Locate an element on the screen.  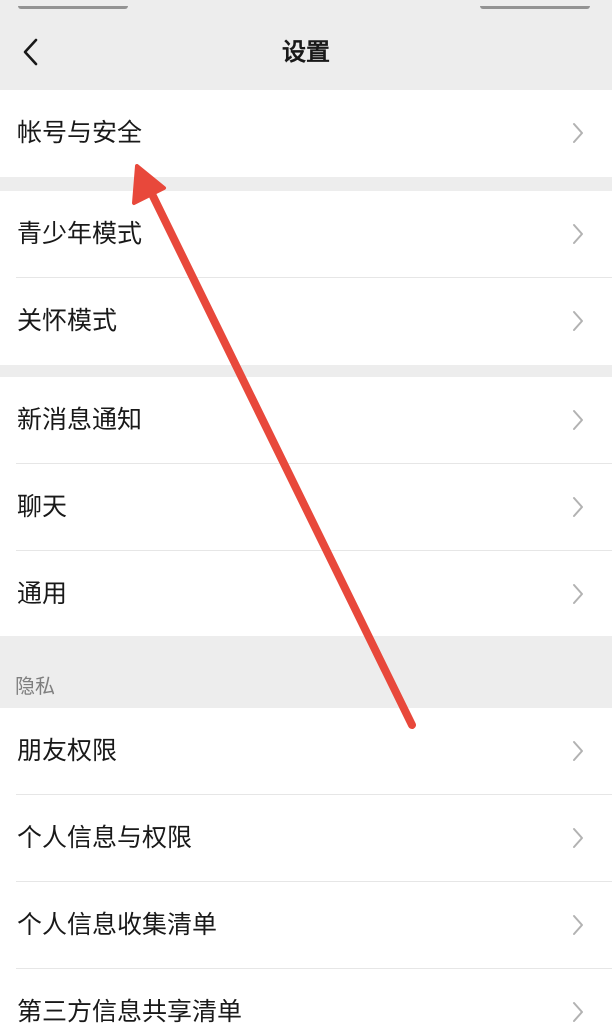
settings-item-label: 朋友权限 is located at coordinates (67, 750).